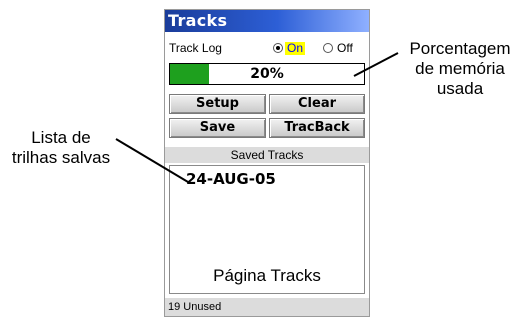  What do you see at coordinates (152, 160) in the screenshot?
I see `list-callout-line-pointer` at bounding box center [152, 160].